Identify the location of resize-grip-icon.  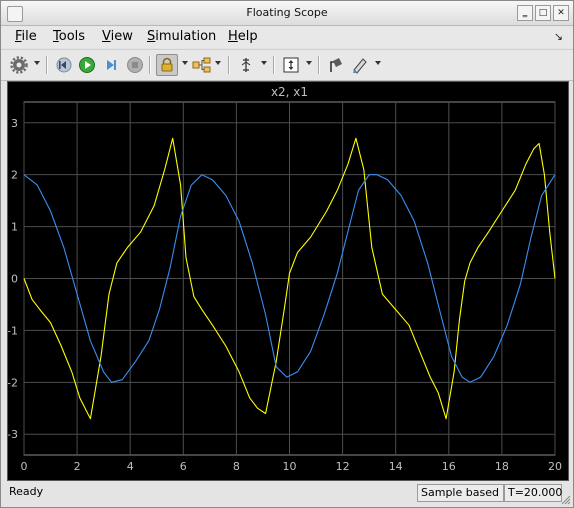
(566, 500).